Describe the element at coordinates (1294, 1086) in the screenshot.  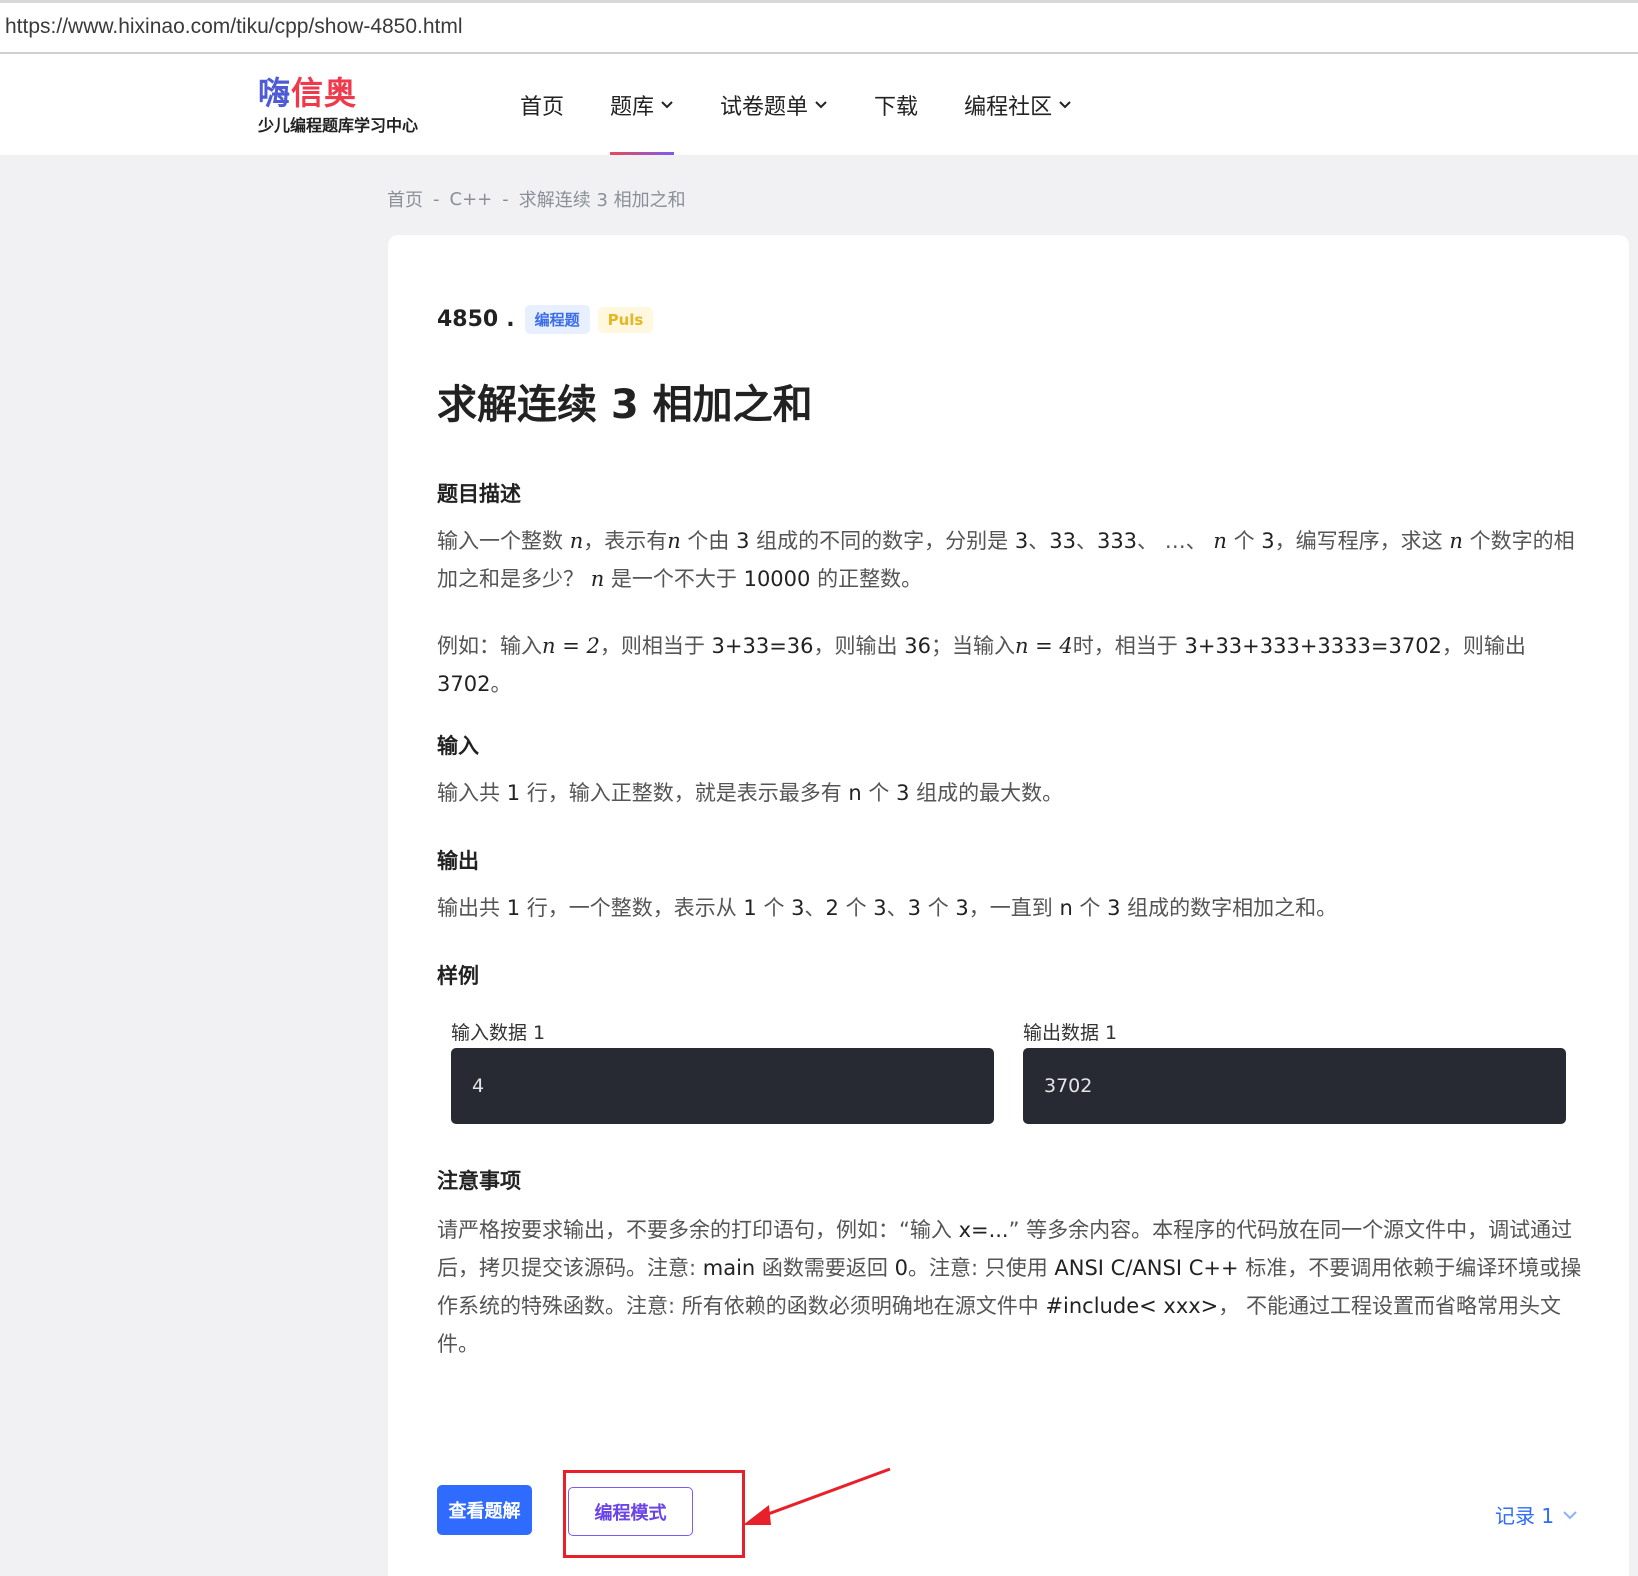
I see `sample-output-box: 3702` at that location.